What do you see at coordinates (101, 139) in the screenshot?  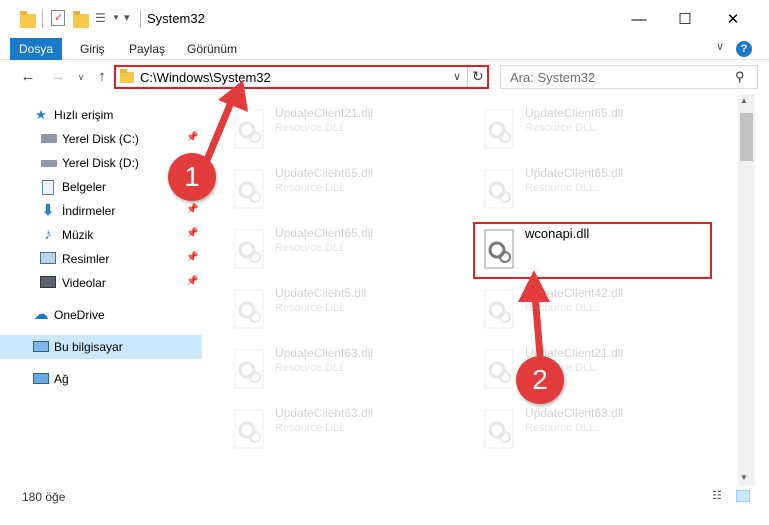 I see `sidebar-item-drive-c: Yerel Disk (C:) 📌` at bounding box center [101, 139].